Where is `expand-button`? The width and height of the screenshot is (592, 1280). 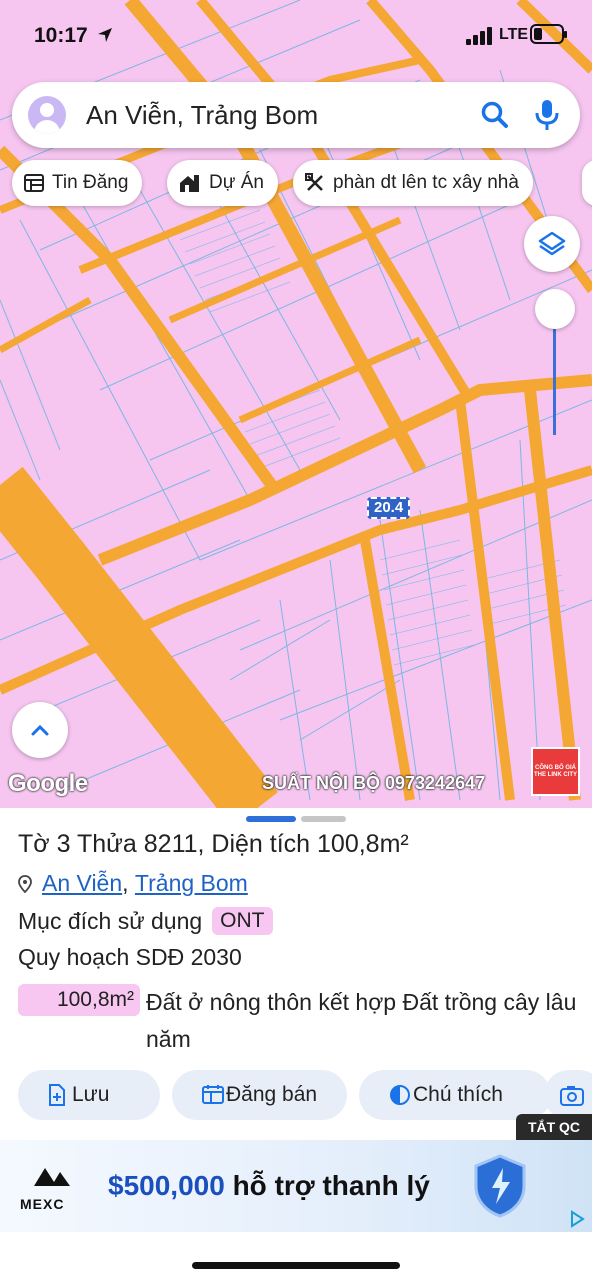
expand-button is located at coordinates (40, 730).